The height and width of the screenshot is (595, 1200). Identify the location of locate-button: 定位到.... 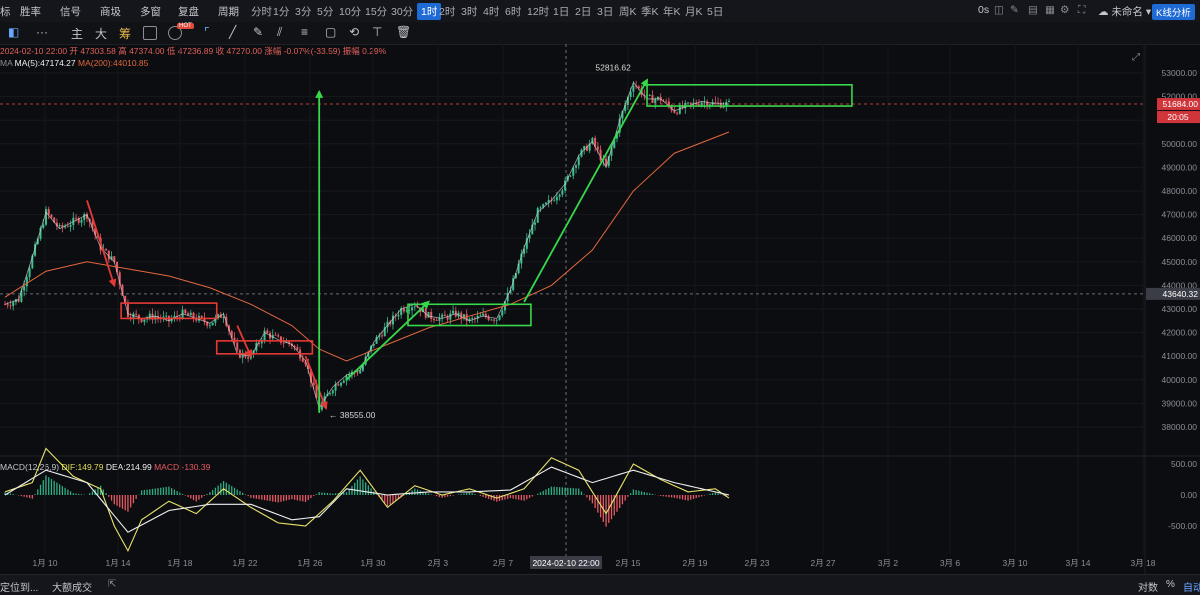
(19, 586).